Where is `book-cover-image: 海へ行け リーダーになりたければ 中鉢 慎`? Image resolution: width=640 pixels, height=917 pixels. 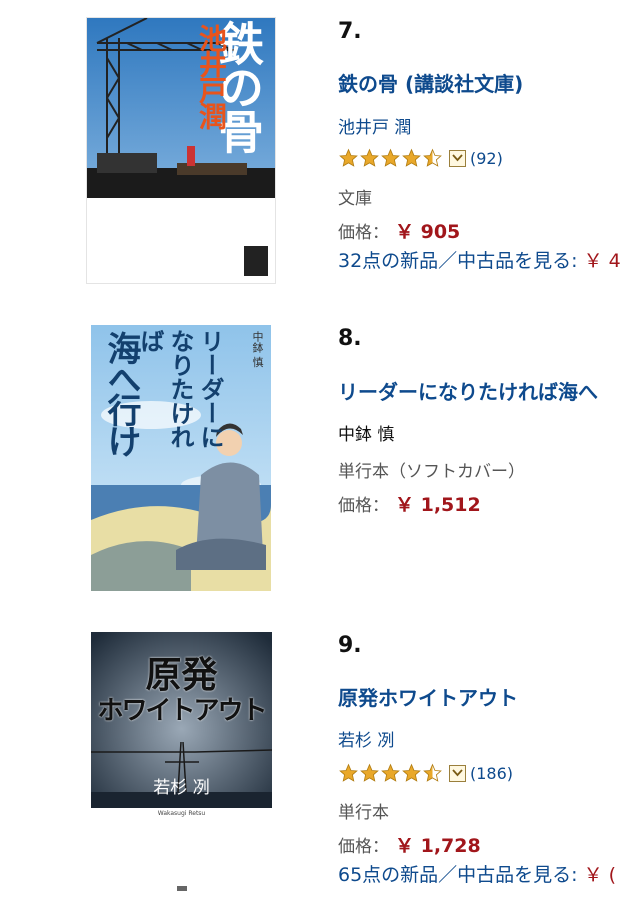
book-cover-image: 海へ行け リーダーになりたければ 中鉢 慎 is located at coordinates (181, 458).